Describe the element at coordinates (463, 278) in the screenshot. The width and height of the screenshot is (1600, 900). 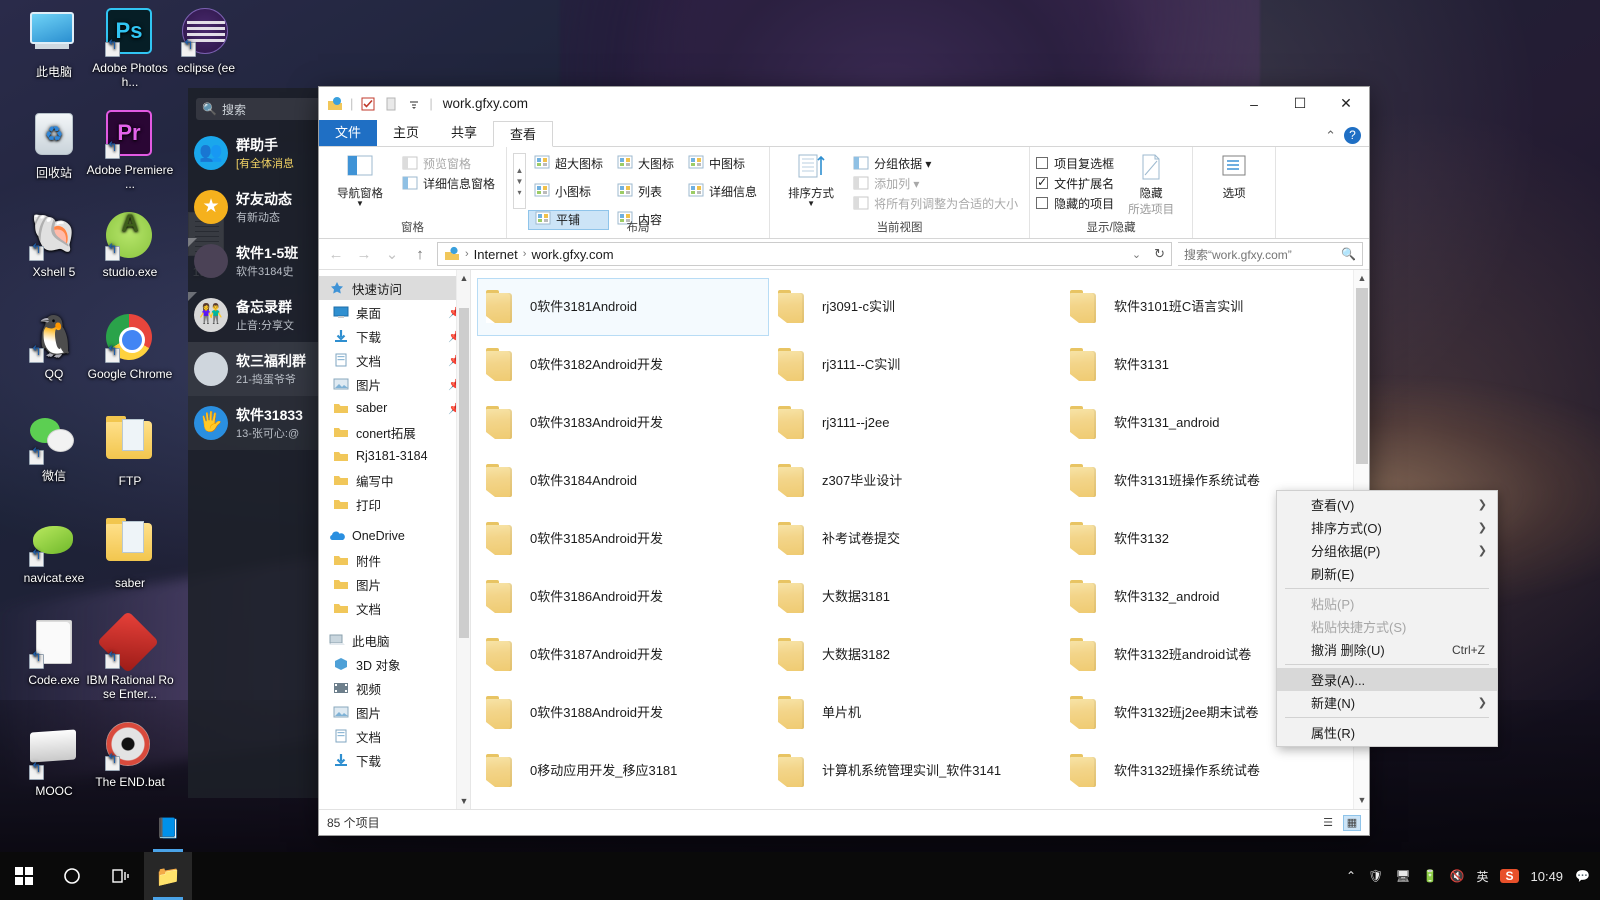
I see `nav-scroll-up-icon: ▲` at that location.